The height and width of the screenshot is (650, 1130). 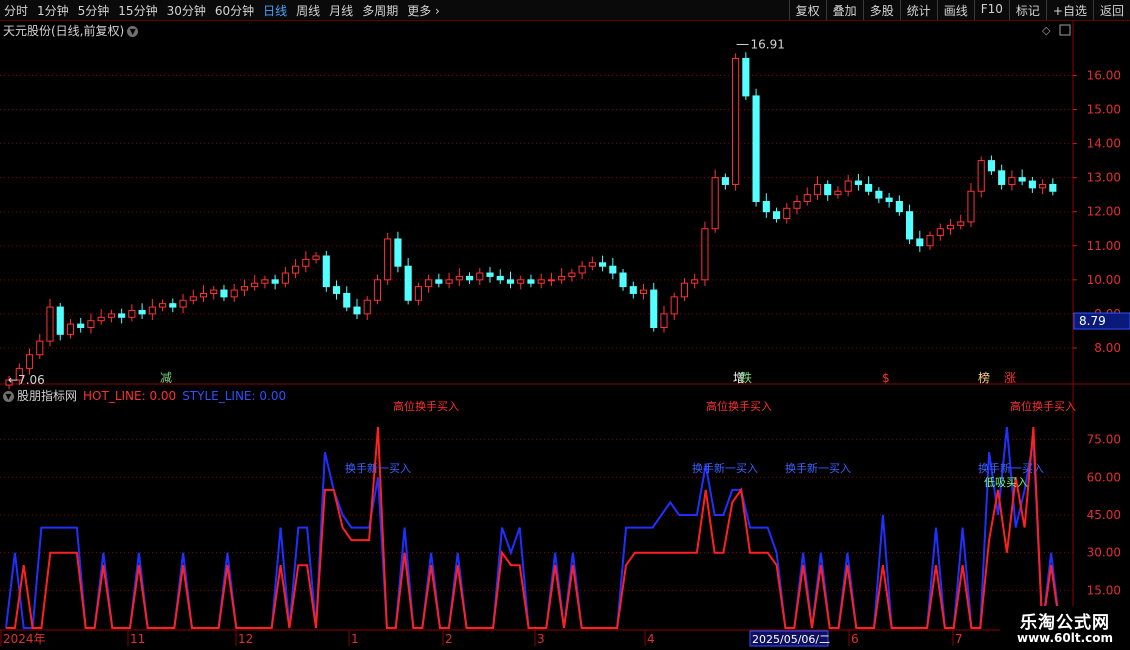 I want to click on panel-toggle-icon, so click(x=1065, y=30).